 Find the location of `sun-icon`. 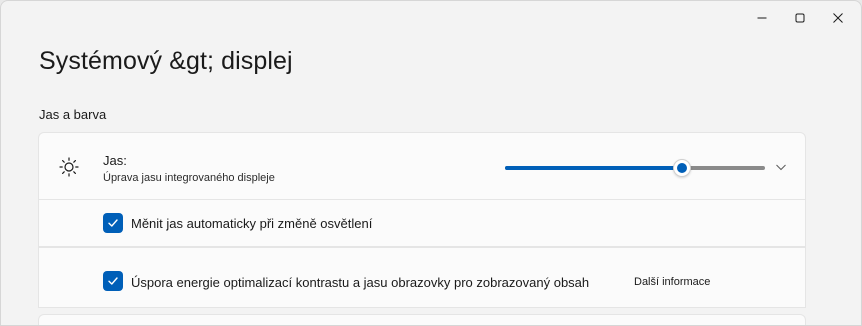

sun-icon is located at coordinates (69, 167).